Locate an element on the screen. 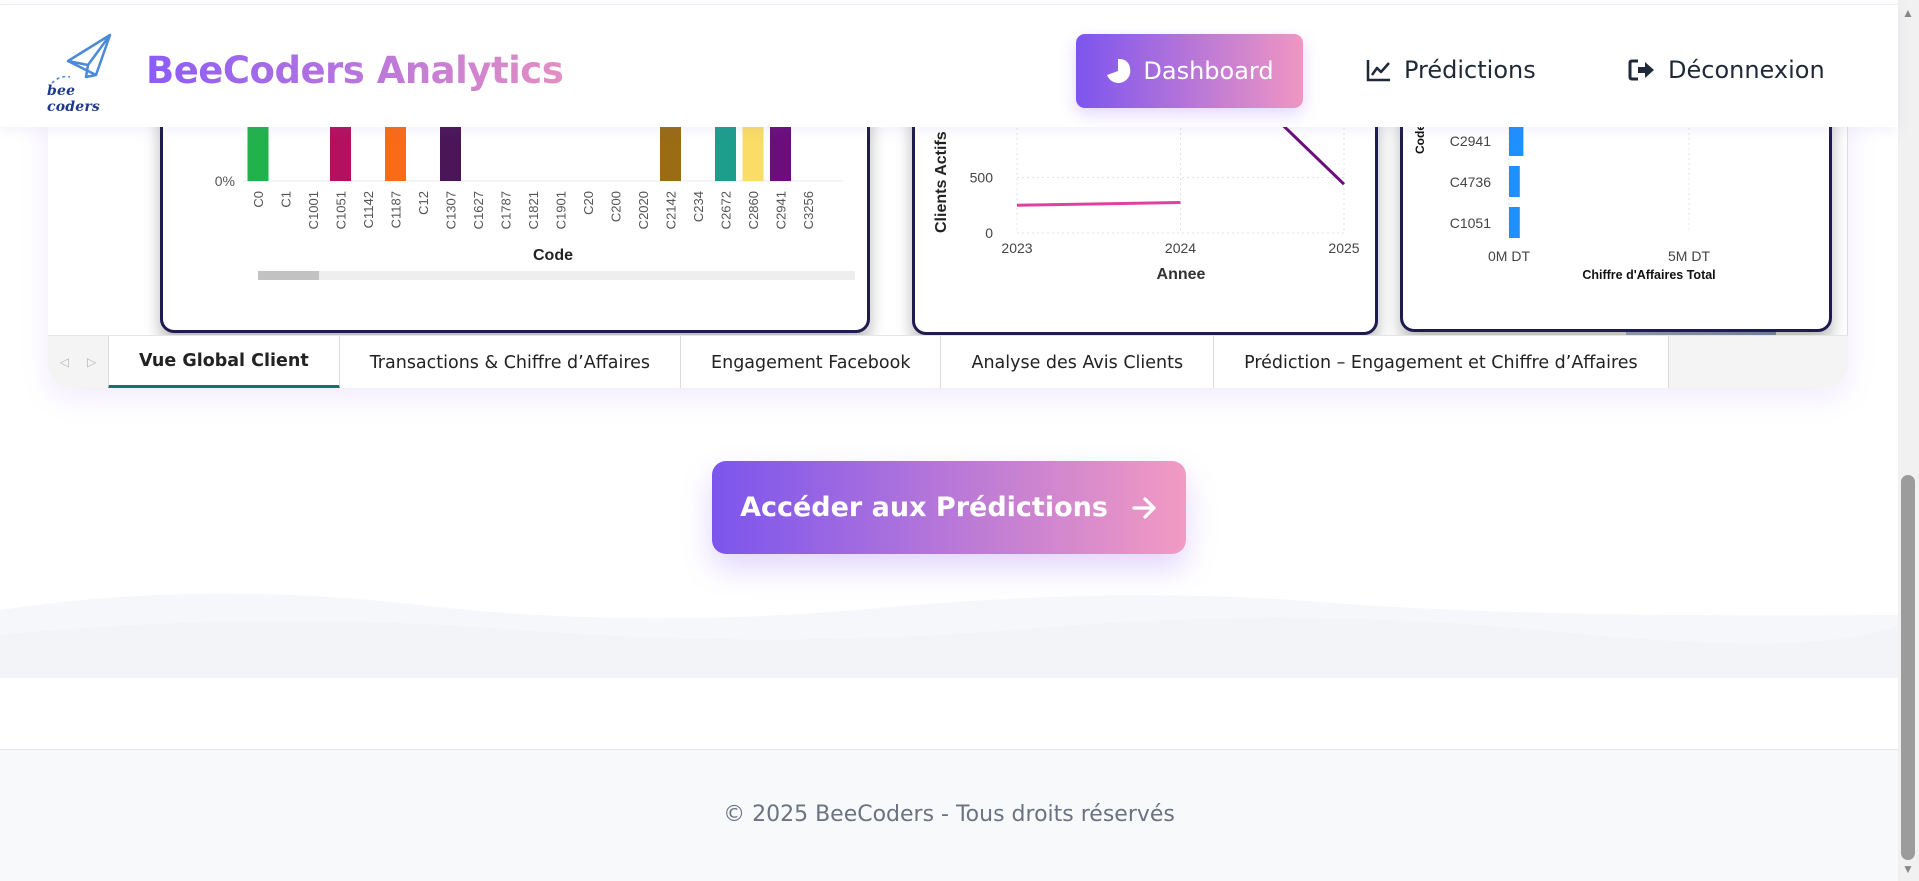 The width and height of the screenshot is (1919, 881). y-tick-label: 0% is located at coordinates (225, 181).